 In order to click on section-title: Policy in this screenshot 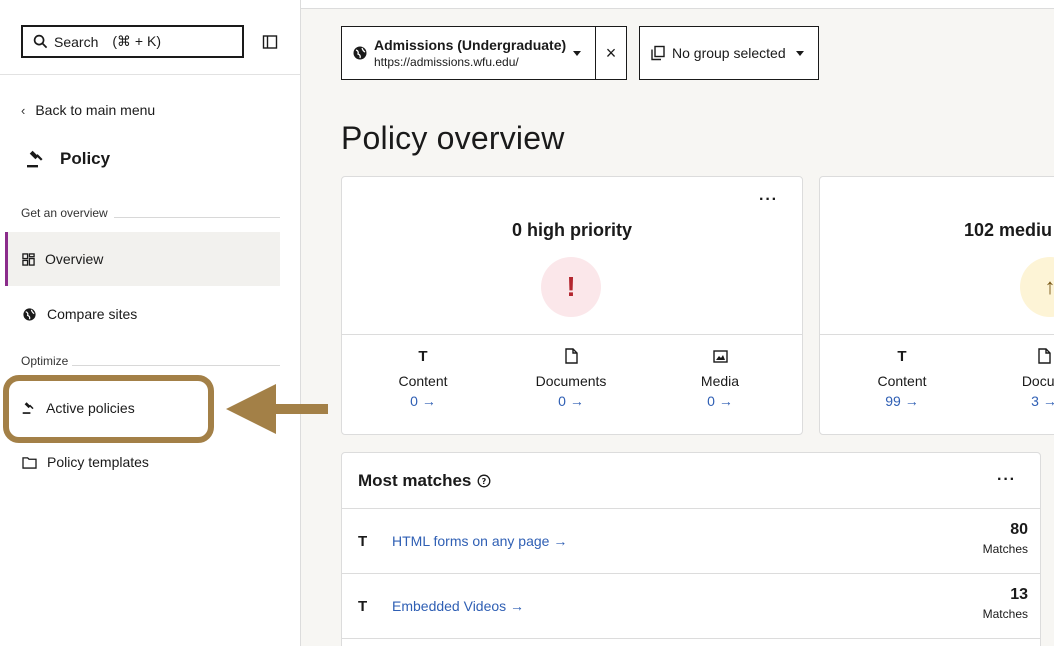, I will do `click(68, 159)`.